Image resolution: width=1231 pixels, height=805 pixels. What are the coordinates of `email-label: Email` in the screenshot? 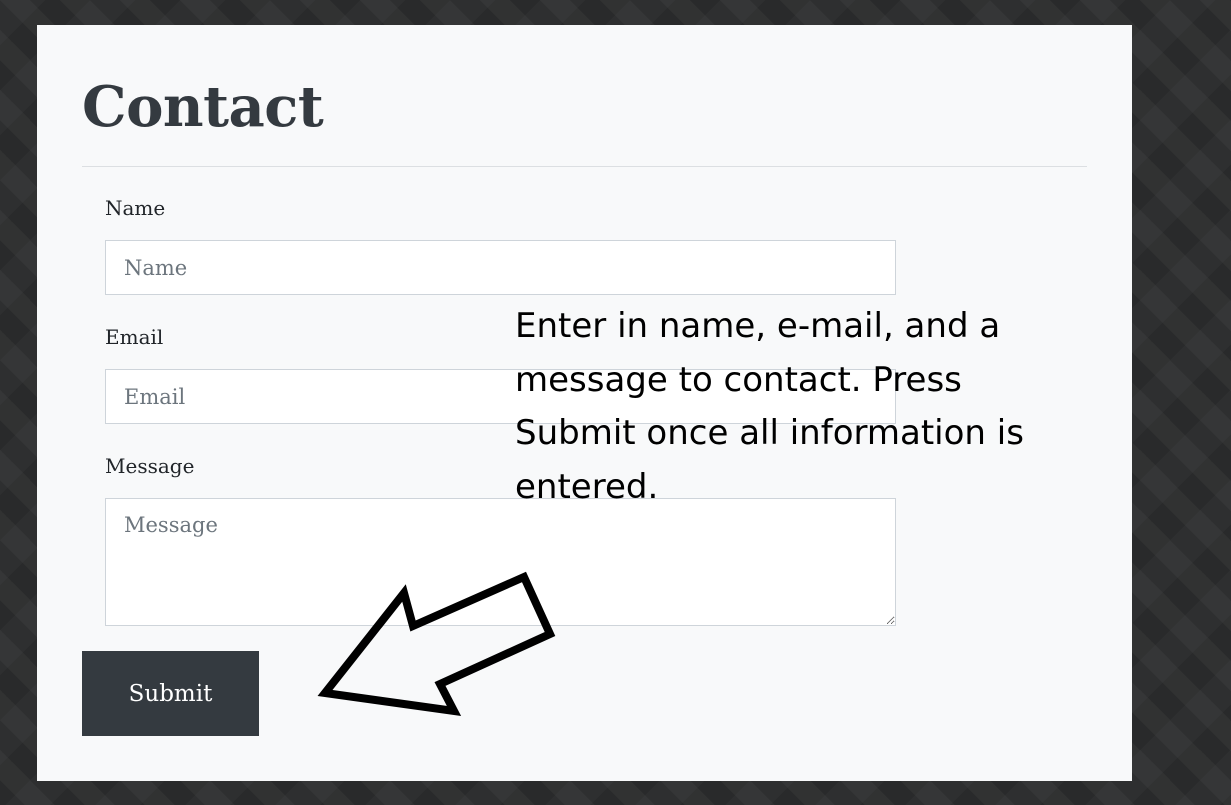 It's located at (134, 337).